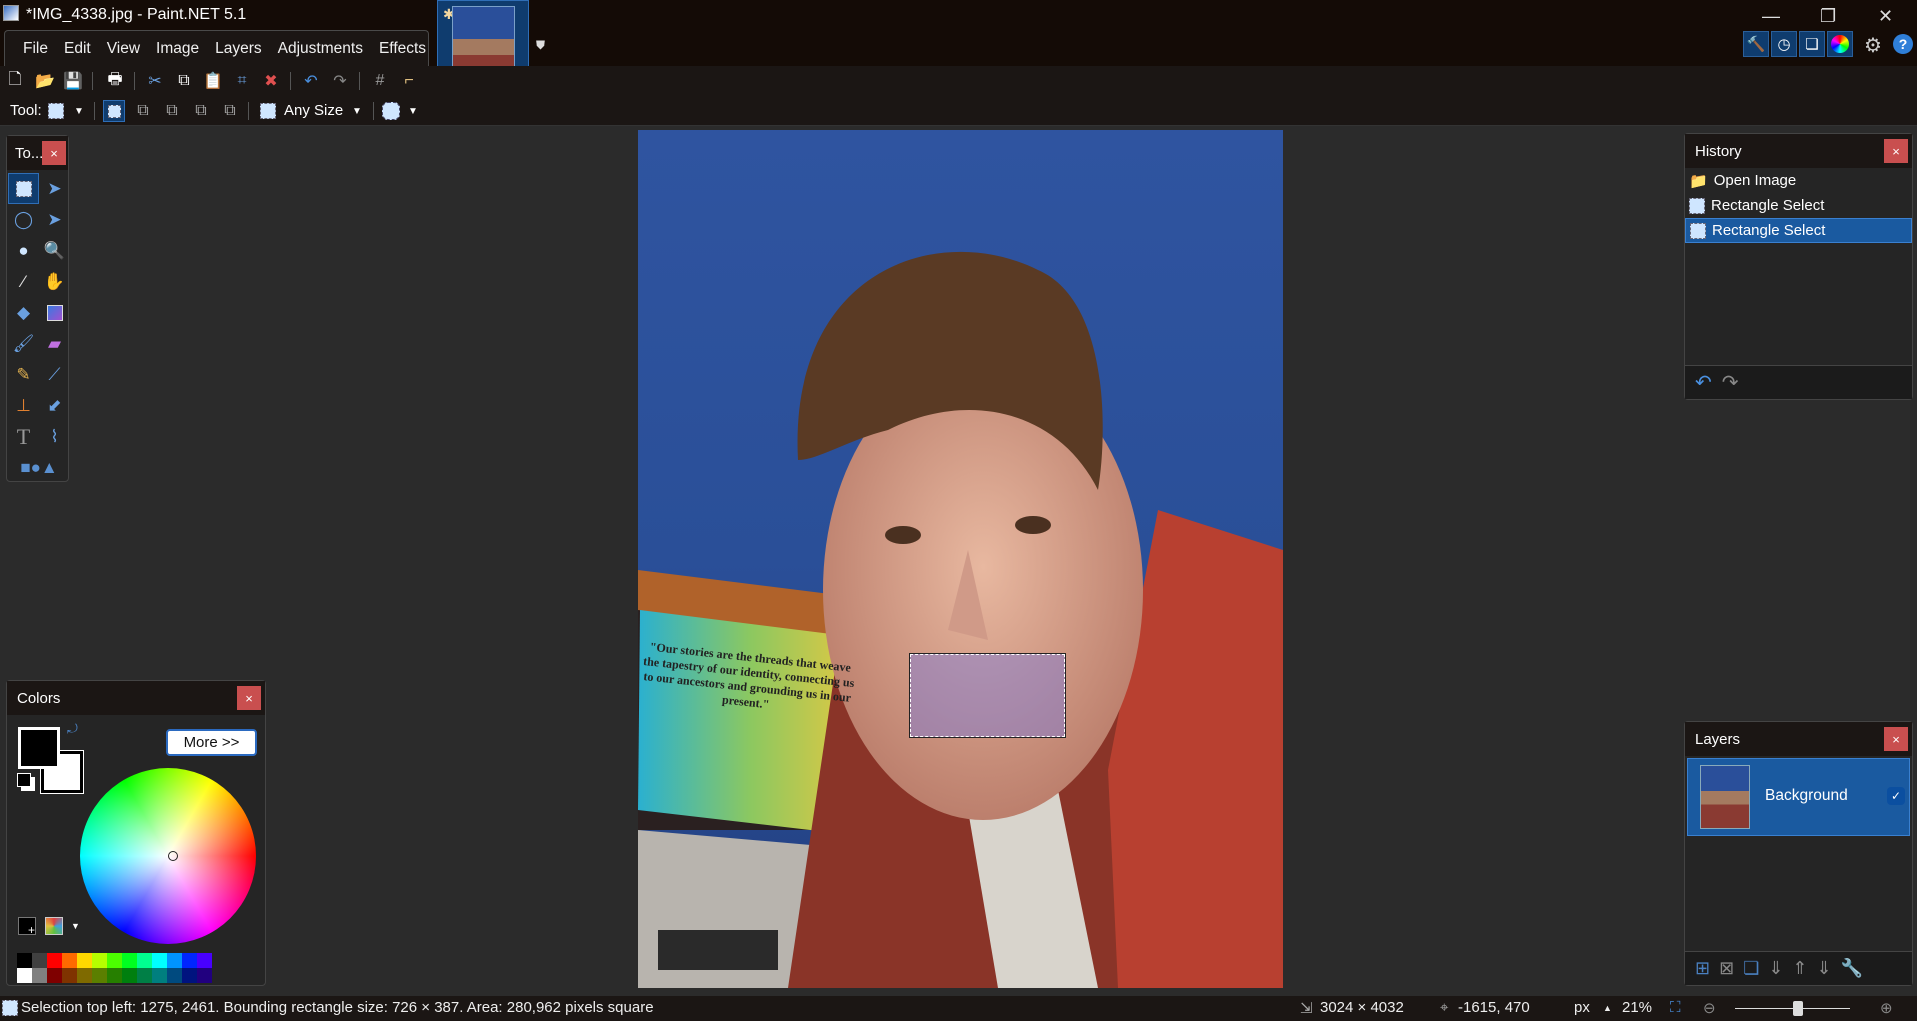  Describe the element at coordinates (1775, 968) in the screenshot. I see `merge-layer-down-icon: ⇓` at that location.